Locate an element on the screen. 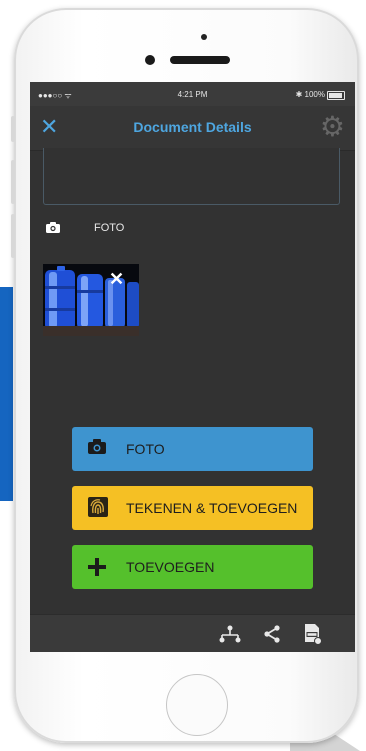  battery-percentage: ✱ 100% is located at coordinates (310, 94).